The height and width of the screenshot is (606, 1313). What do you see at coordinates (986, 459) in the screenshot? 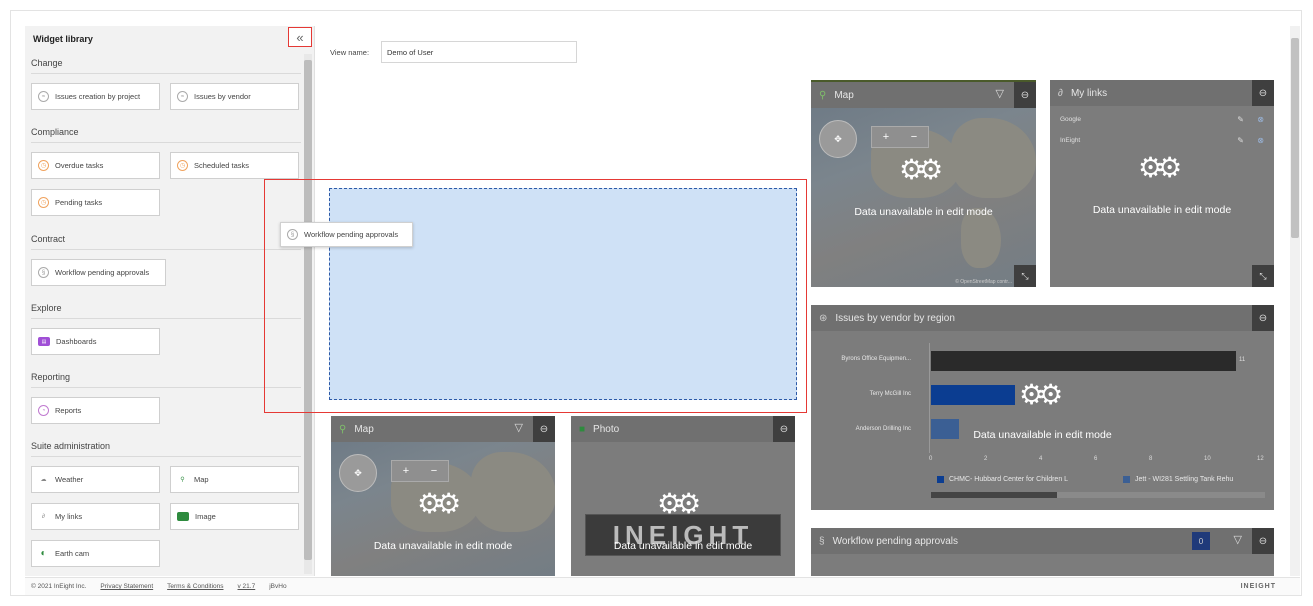
I see `axis-tick: 2` at bounding box center [986, 459].